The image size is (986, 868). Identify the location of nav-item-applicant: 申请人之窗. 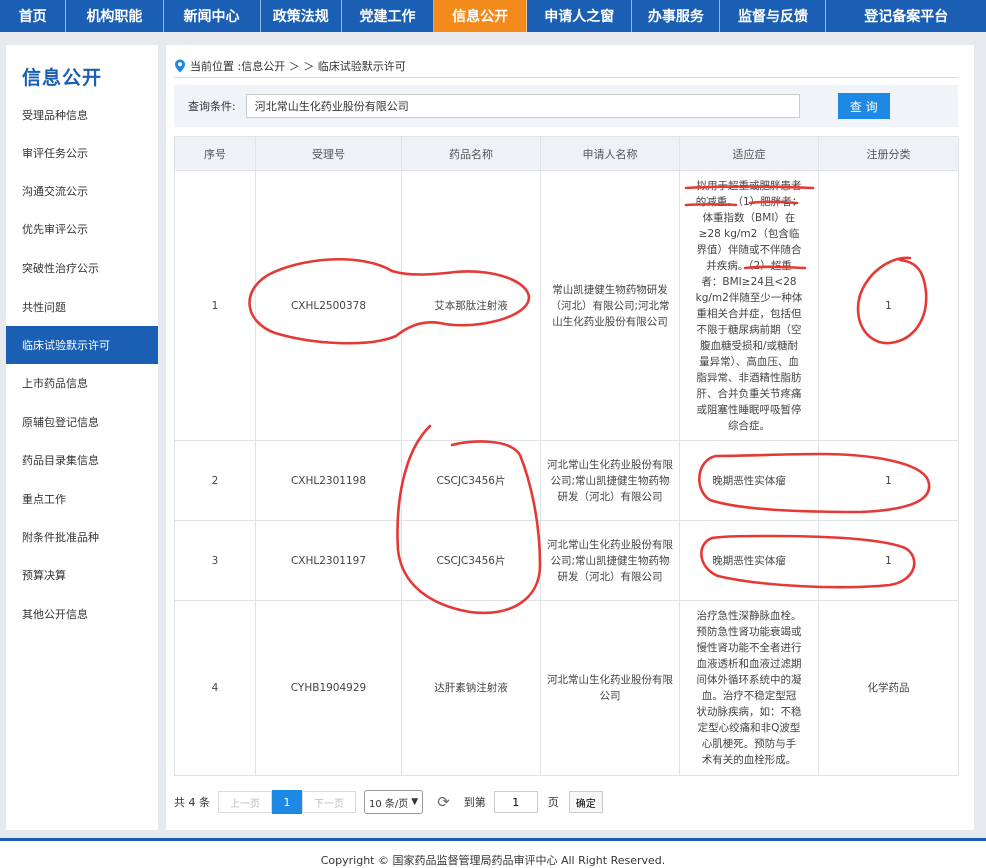
(580, 16).